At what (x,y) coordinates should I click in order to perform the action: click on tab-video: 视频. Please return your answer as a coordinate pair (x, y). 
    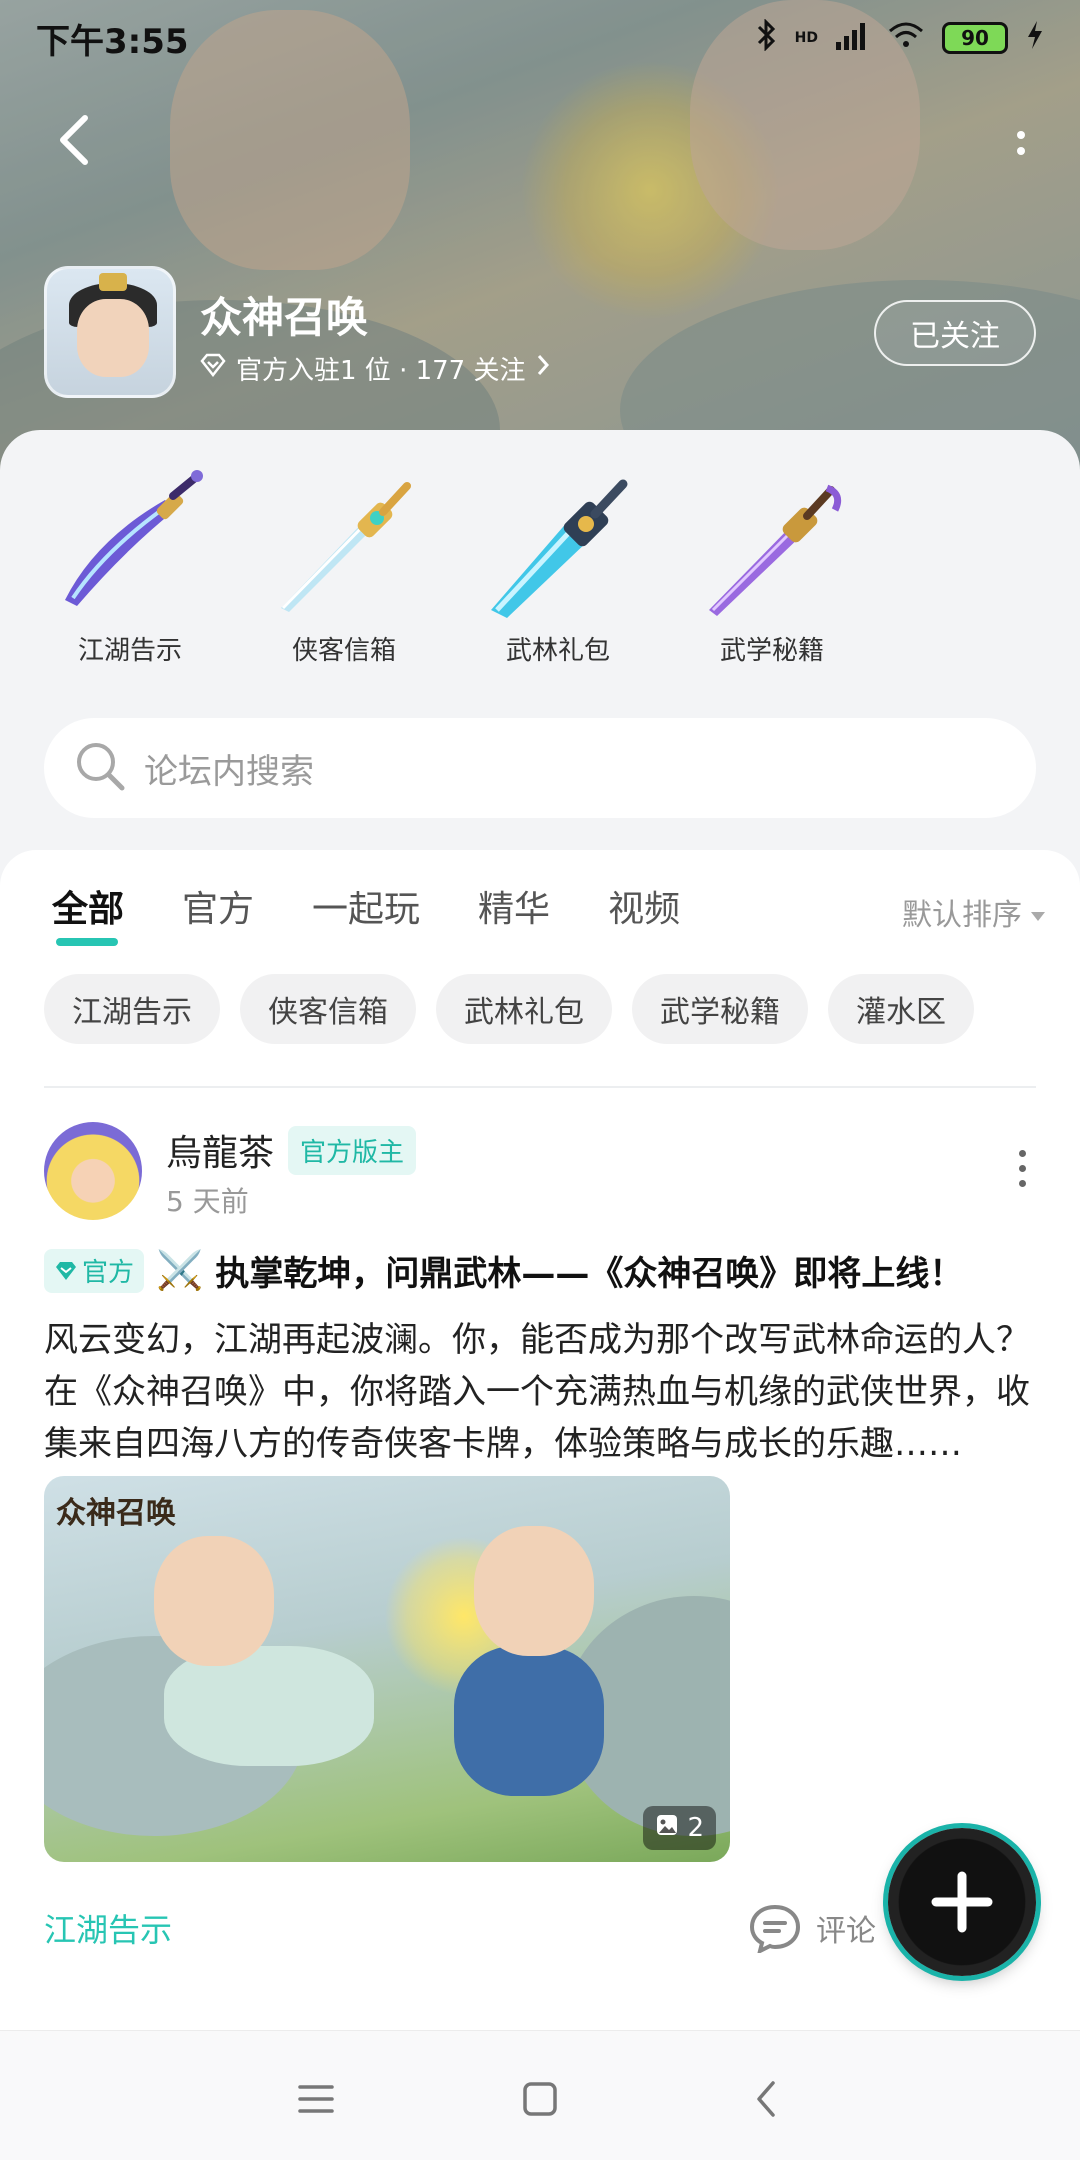
    Looking at the image, I should click on (644, 910).